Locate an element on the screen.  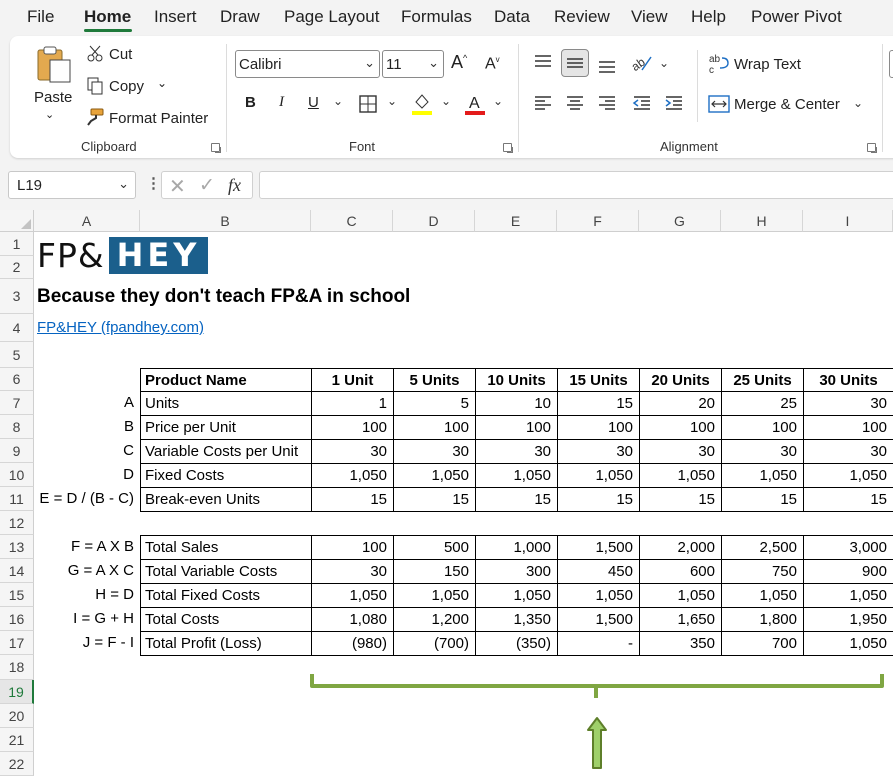
value-cell: 1,950 is located at coordinates (848, 619).